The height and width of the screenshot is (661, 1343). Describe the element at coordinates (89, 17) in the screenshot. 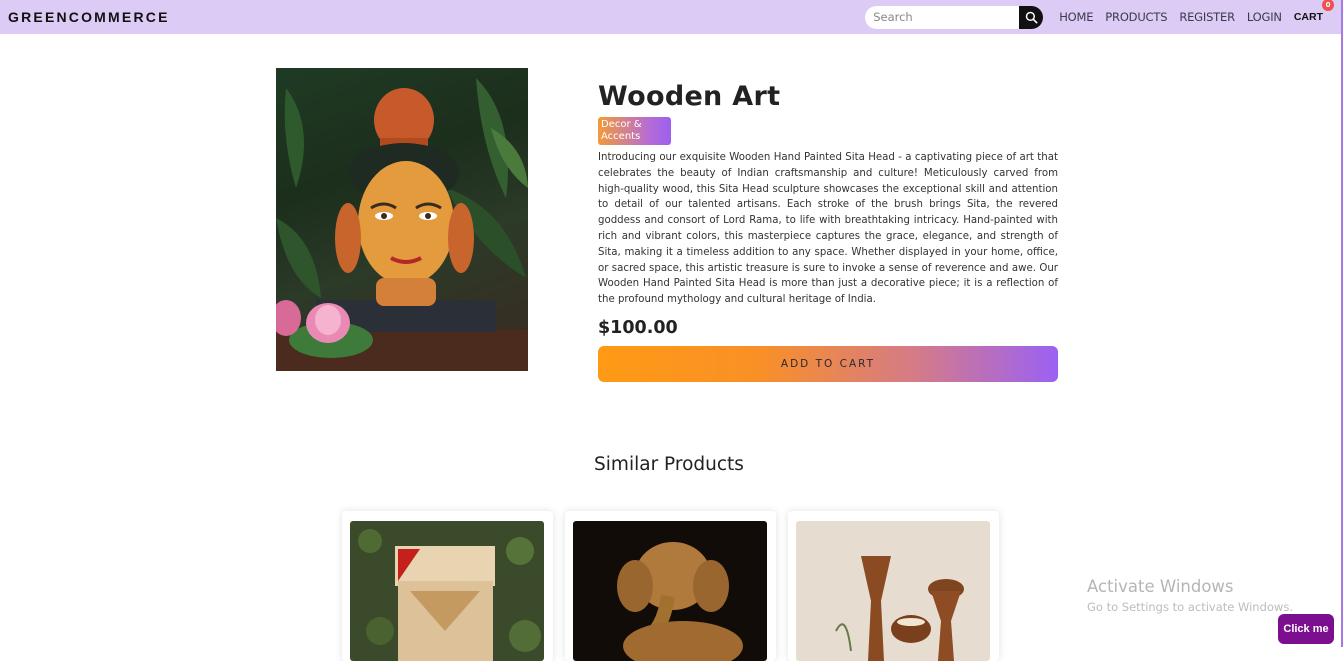

I see `brand-logo: GREENCOMMERCE` at that location.